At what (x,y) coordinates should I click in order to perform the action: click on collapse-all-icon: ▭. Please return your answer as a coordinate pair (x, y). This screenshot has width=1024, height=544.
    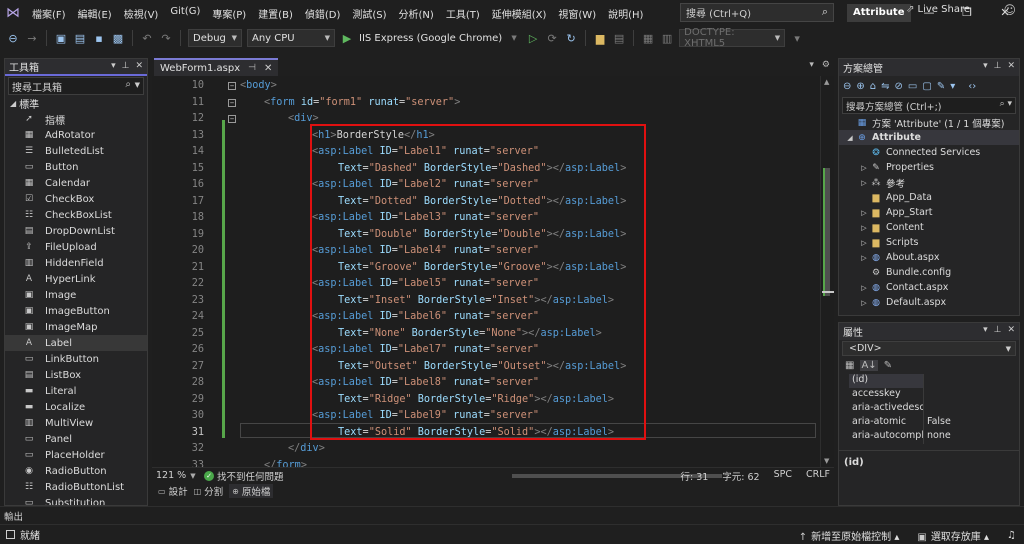
    Looking at the image, I should click on (912, 86).